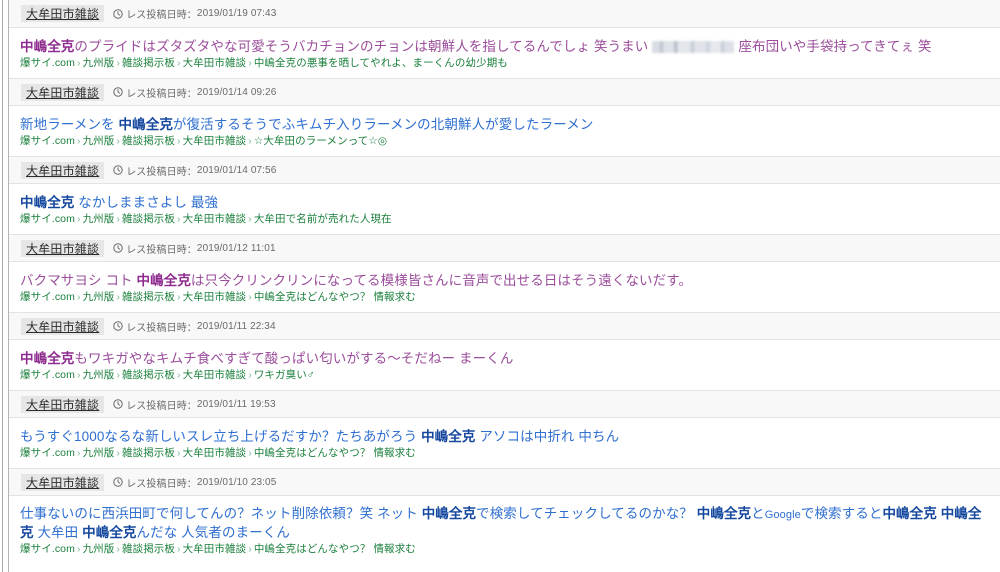  Describe the element at coordinates (320, 141) in the screenshot. I see `breadcrumb-item: ☆大牟田のラーメンって☆◎` at that location.